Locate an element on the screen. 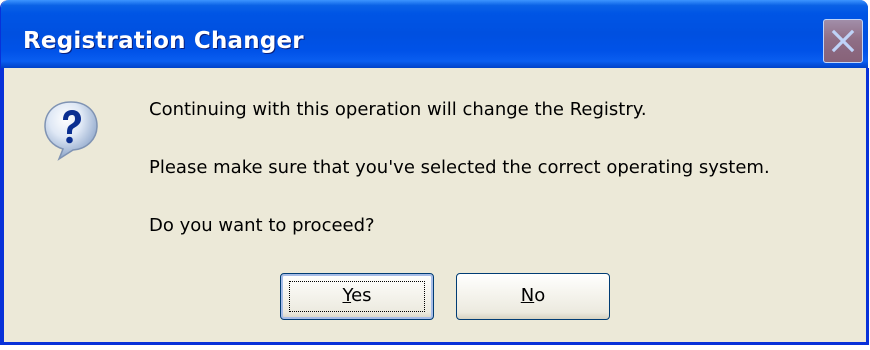 The height and width of the screenshot is (350, 870). no-mnemonic: N is located at coordinates (527, 295).